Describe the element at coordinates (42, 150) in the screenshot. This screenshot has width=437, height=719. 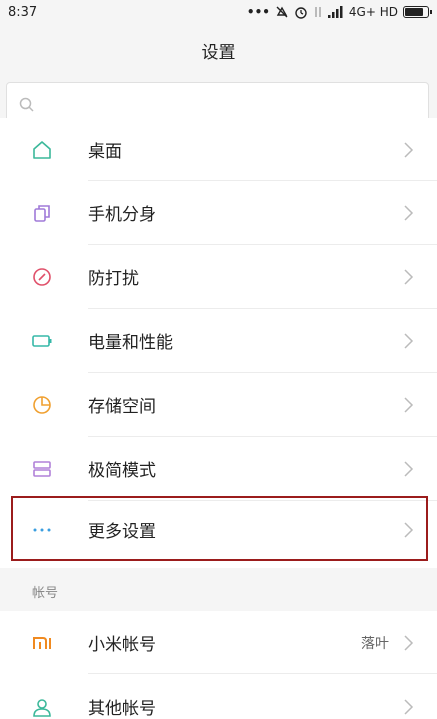
I see `home-icon` at that location.